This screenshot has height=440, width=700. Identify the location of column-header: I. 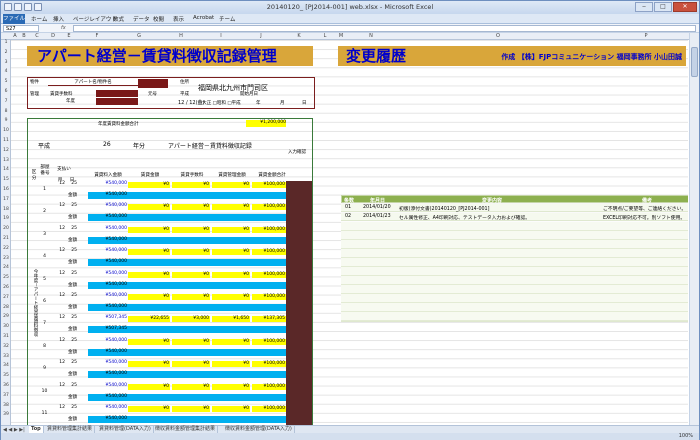
(221, 36).